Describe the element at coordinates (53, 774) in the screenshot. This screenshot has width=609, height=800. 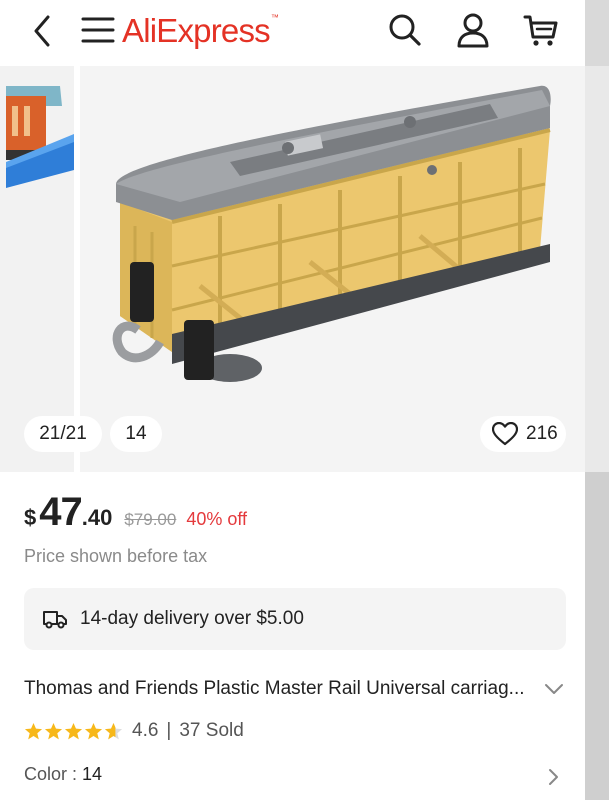
I see `color-label: Color :` at that location.